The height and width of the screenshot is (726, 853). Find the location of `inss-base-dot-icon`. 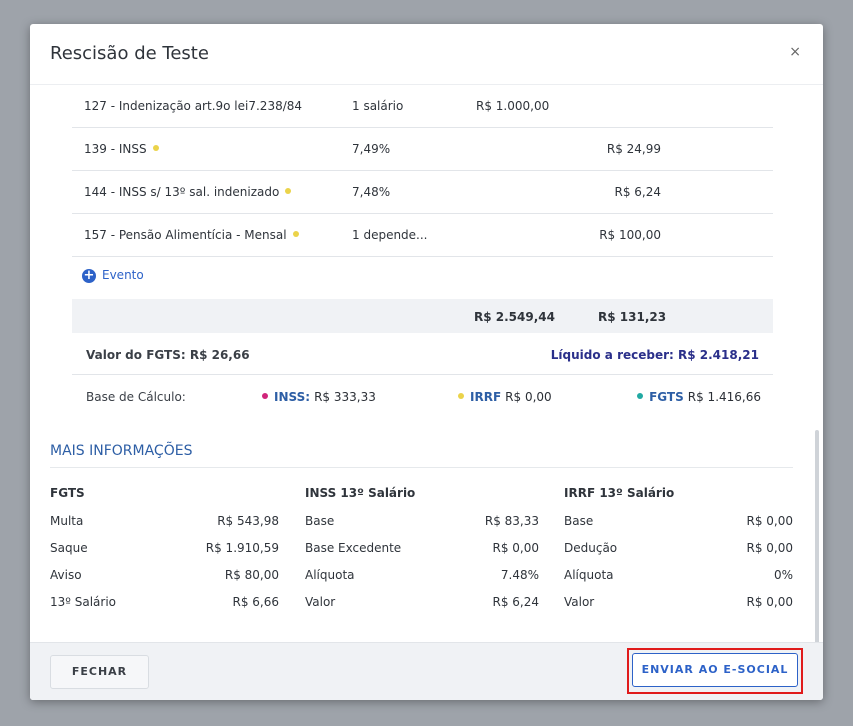

inss-base-dot-icon is located at coordinates (155, 147).